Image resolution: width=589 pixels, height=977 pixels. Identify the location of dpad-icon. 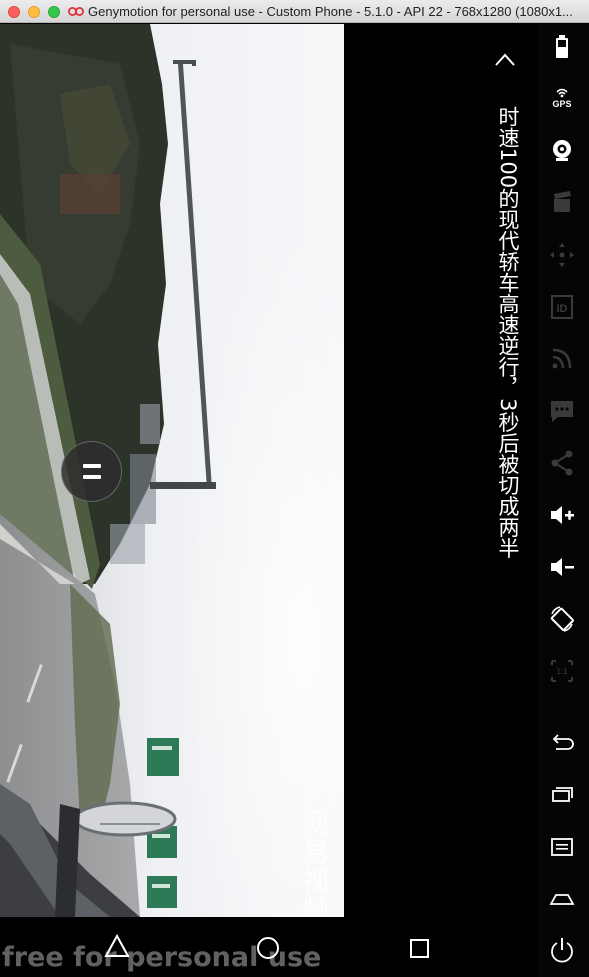
(562, 255).